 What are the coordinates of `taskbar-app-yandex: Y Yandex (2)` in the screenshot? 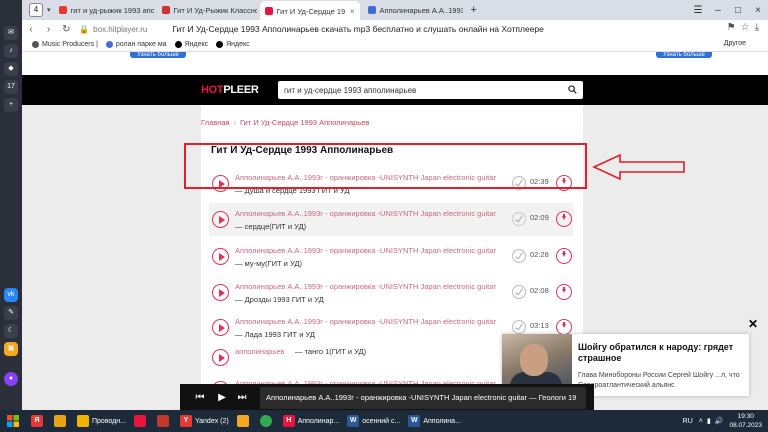 It's located at (204, 421).